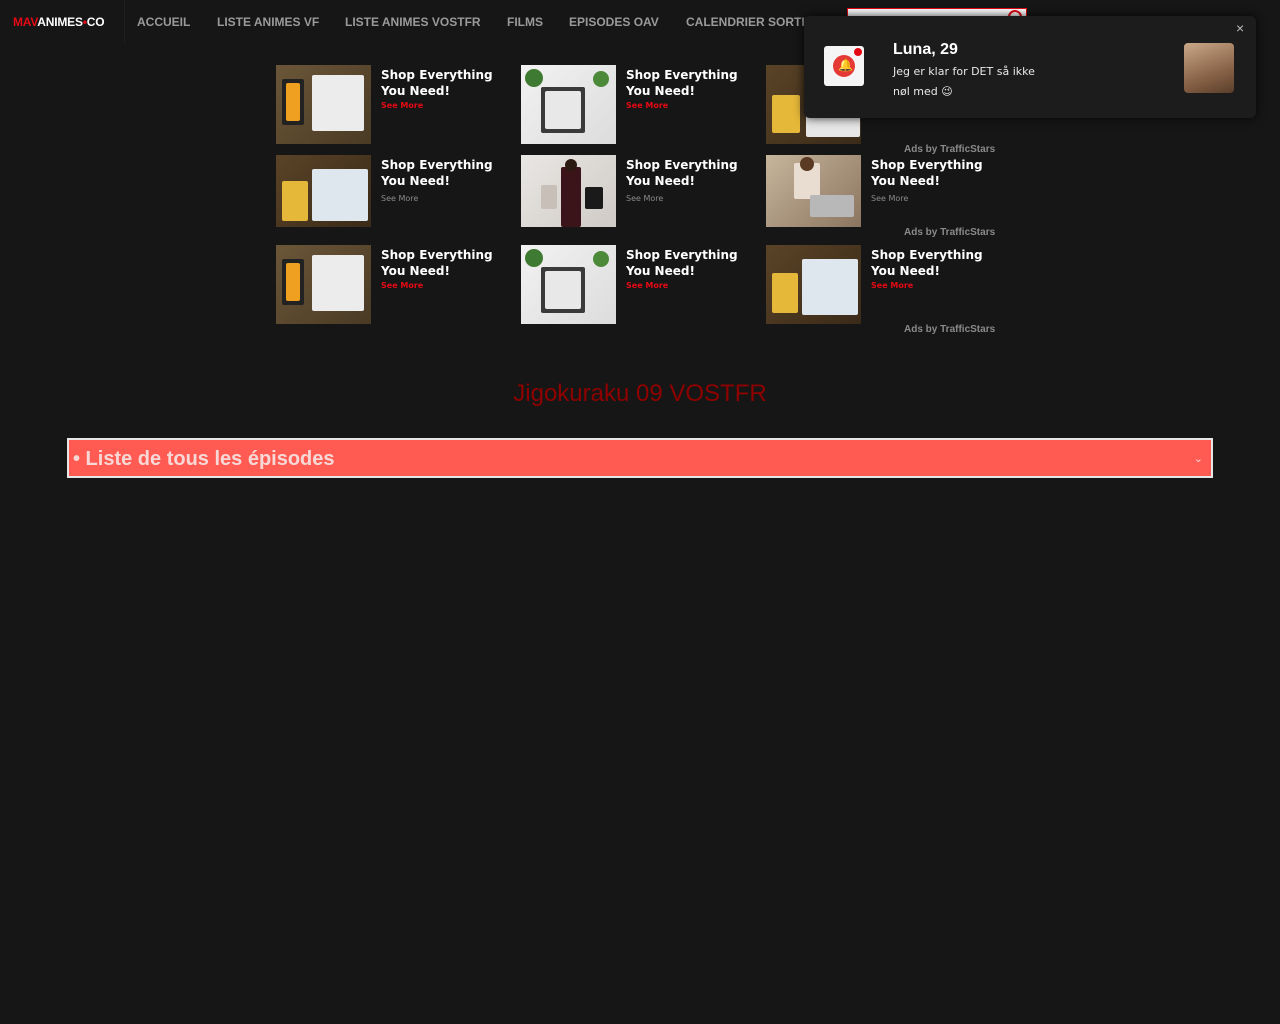 Image resolution: width=1280 pixels, height=1024 pixels. What do you see at coordinates (614, 22) in the screenshot?
I see `nav-item-episodes-oav: EPISODES OAV` at bounding box center [614, 22].